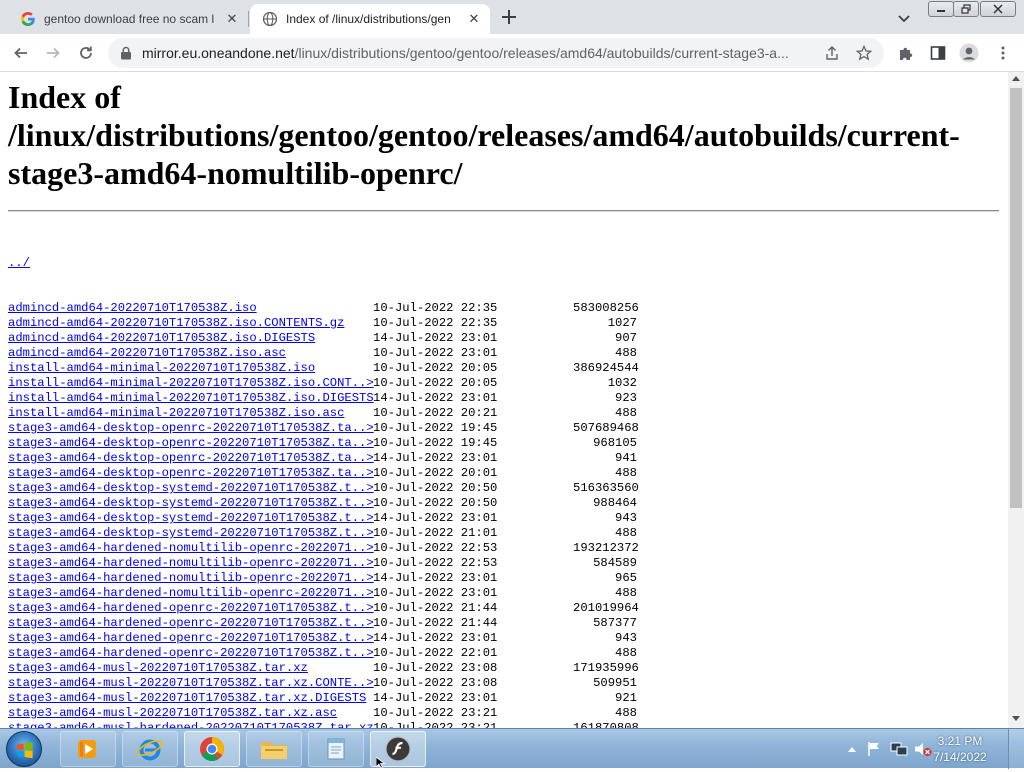 This screenshot has width=1024, height=772. Describe the element at coordinates (960, 749) in the screenshot. I see `system-clock: 3:21 PM 7/14/2022` at that location.